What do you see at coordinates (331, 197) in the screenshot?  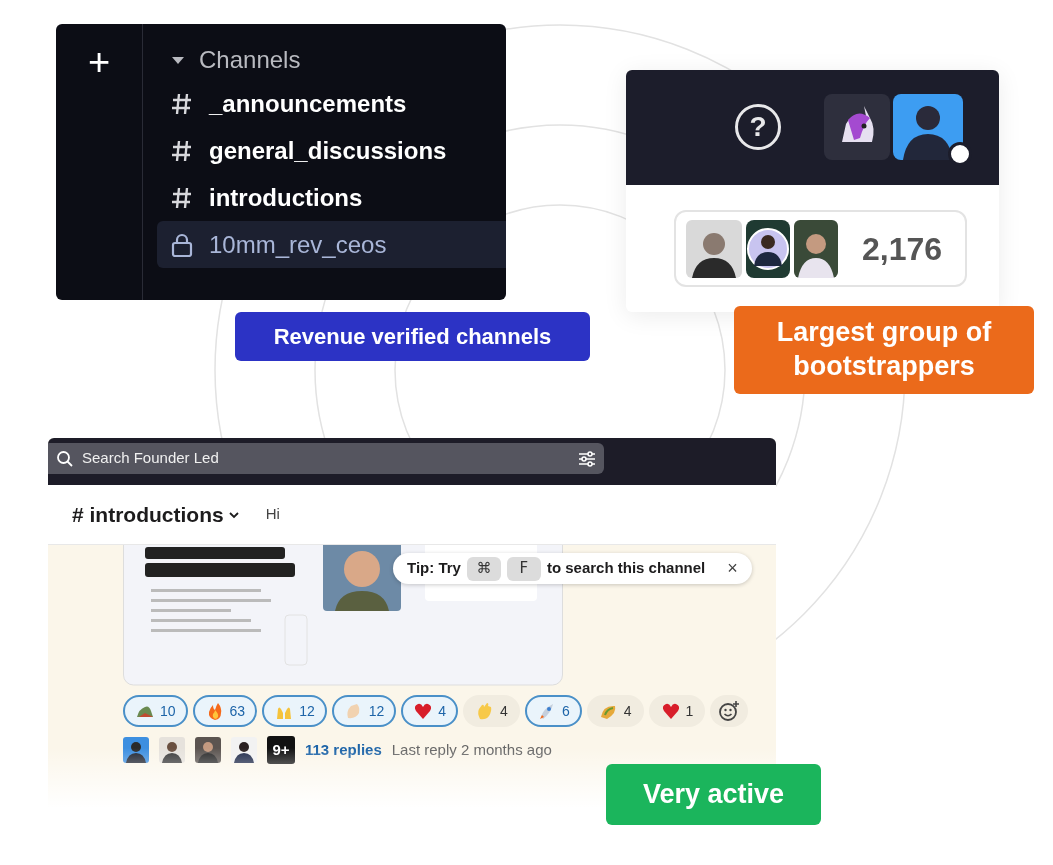 I see `channel-item: introductions` at bounding box center [331, 197].